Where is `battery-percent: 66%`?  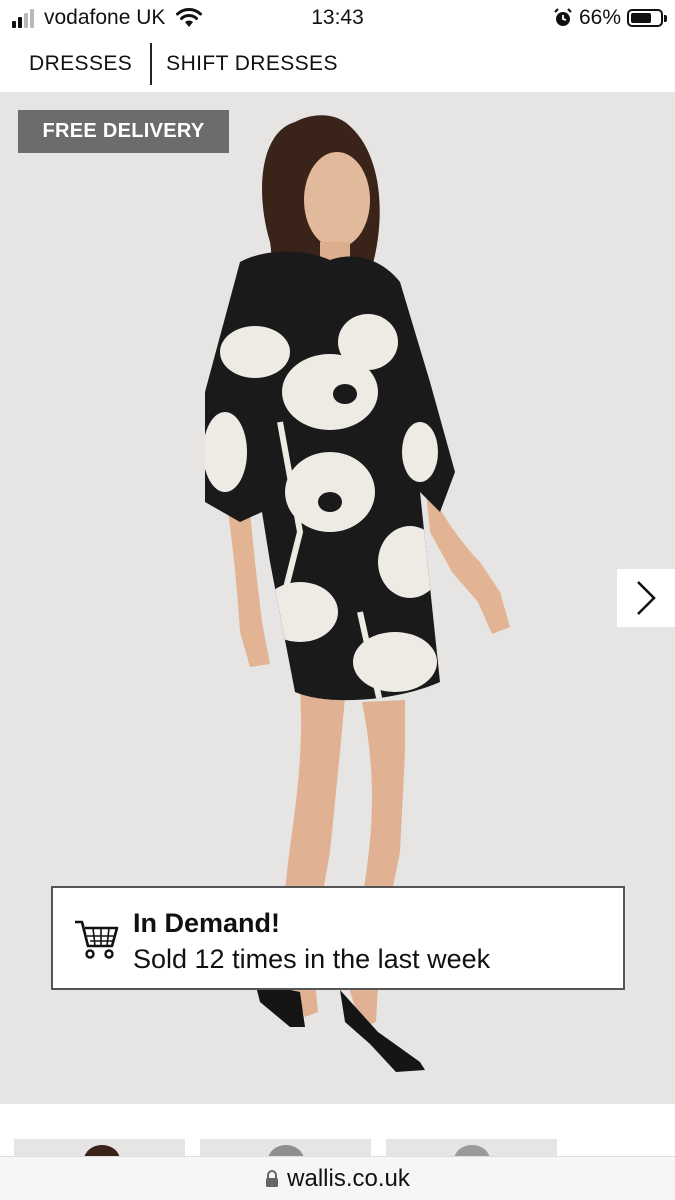
battery-percent: 66% is located at coordinates (599, 17).